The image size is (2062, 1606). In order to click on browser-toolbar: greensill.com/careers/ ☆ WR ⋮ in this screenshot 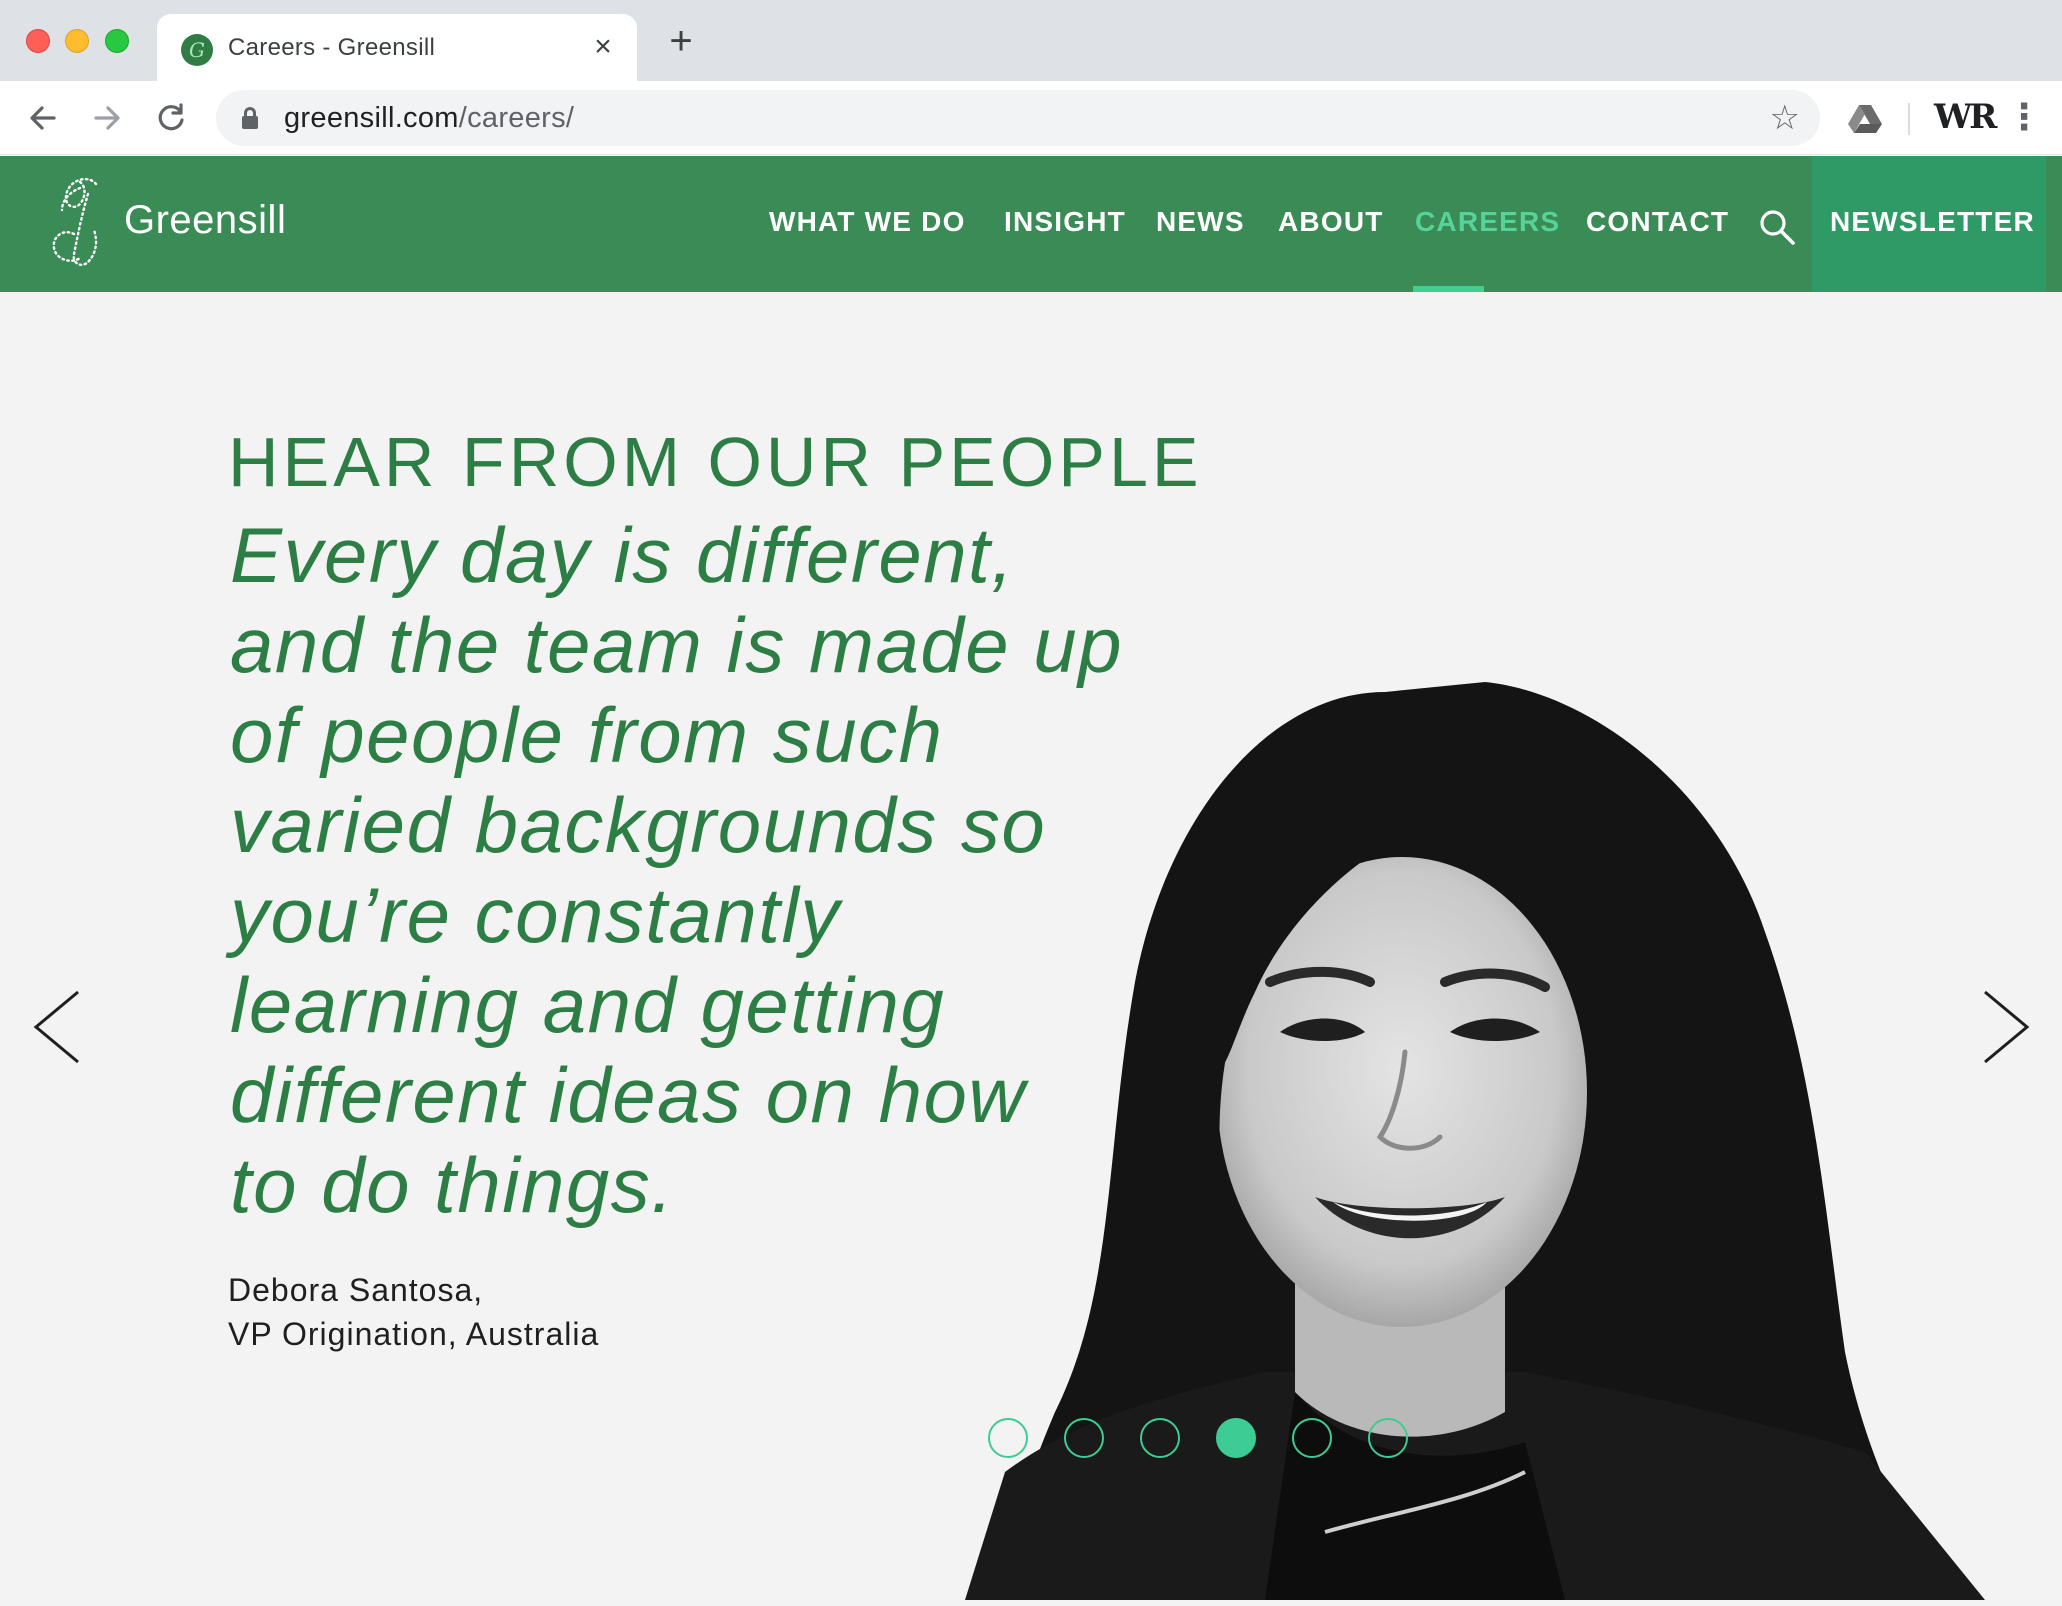, I will do `click(1031, 118)`.